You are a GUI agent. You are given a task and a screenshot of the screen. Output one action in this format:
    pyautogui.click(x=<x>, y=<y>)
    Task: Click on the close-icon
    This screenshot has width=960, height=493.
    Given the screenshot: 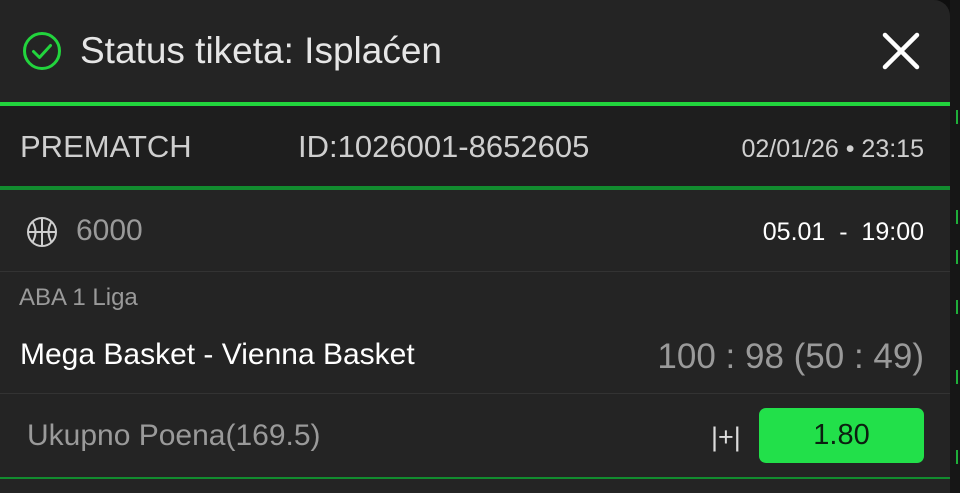 What is the action you would take?
    pyautogui.click(x=901, y=51)
    